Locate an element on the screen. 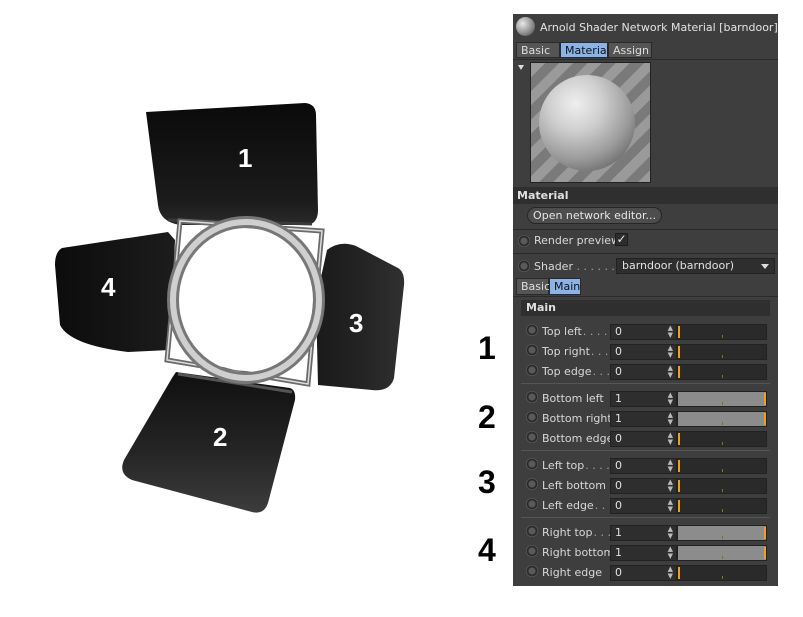 This screenshot has width=803, height=617. top-left-slider is located at coordinates (722, 332).